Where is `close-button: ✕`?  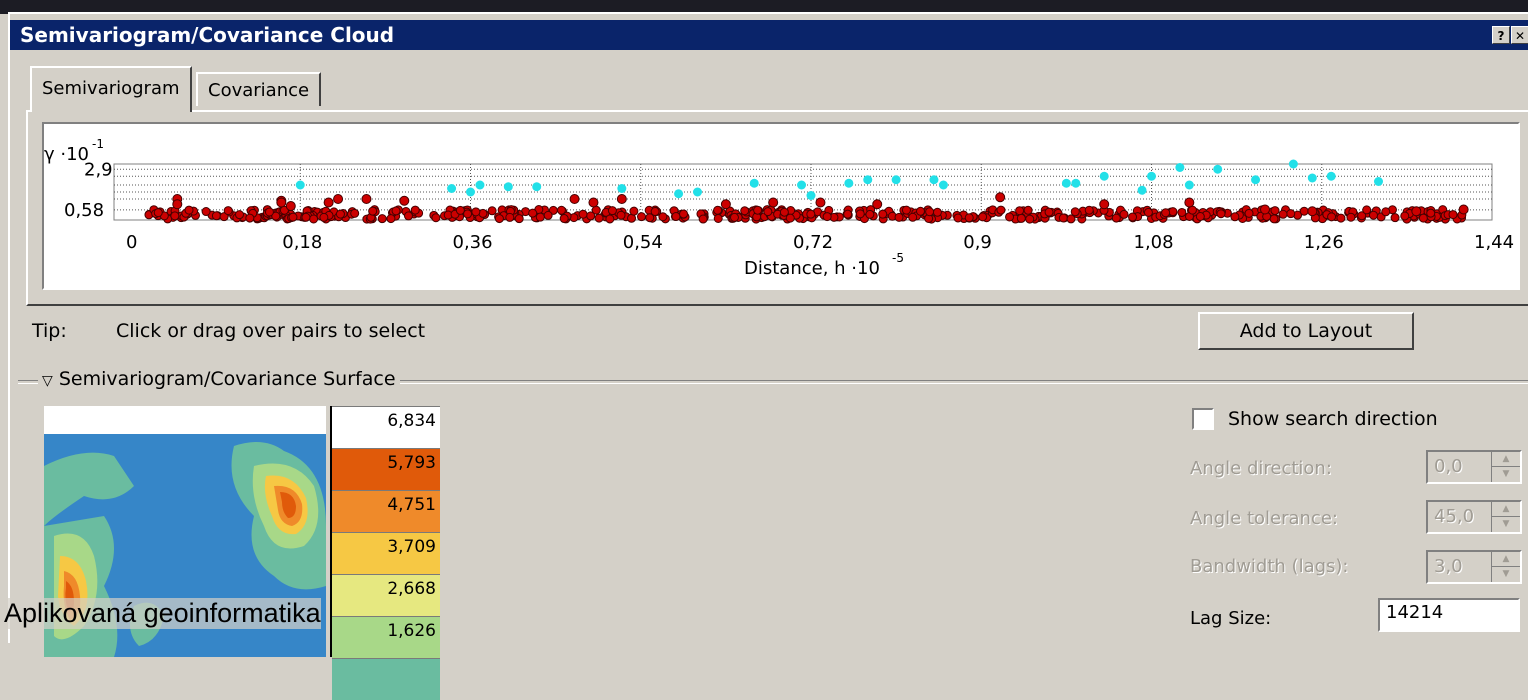 close-button: ✕ is located at coordinates (1519, 35).